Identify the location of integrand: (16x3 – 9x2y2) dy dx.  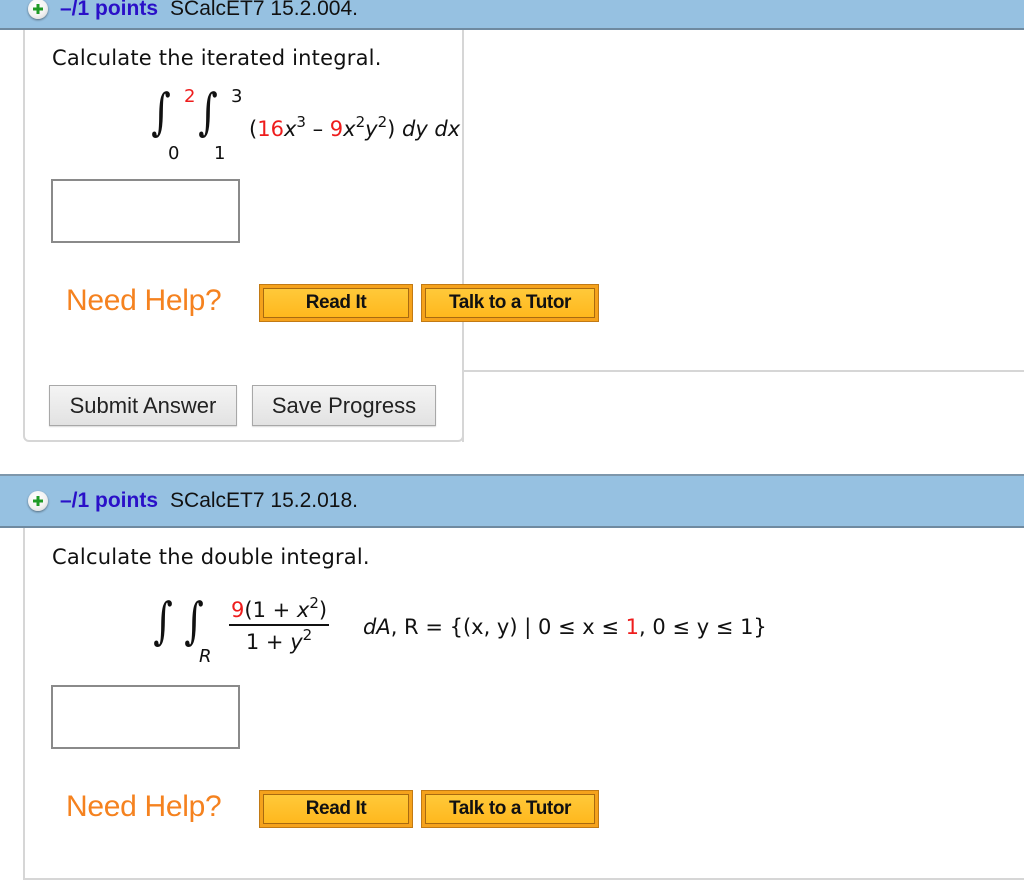
(355, 127).